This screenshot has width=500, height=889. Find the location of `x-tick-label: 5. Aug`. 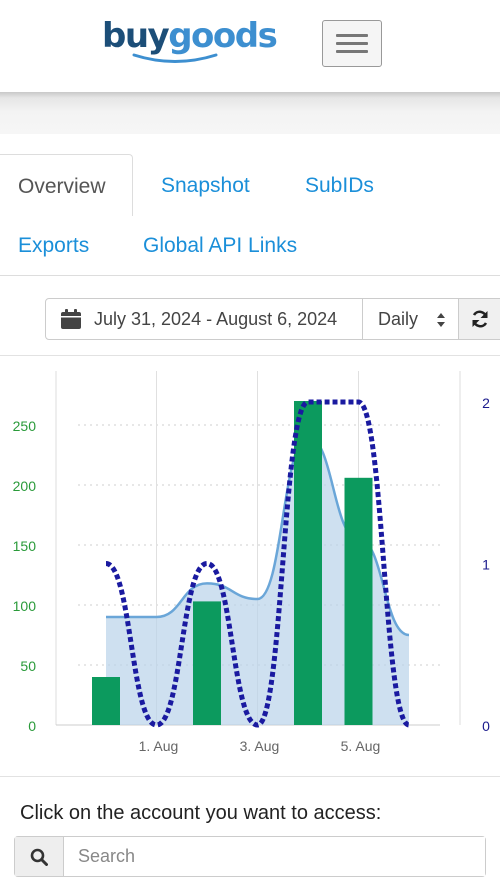

x-tick-label: 5. Aug is located at coordinates (361, 746).